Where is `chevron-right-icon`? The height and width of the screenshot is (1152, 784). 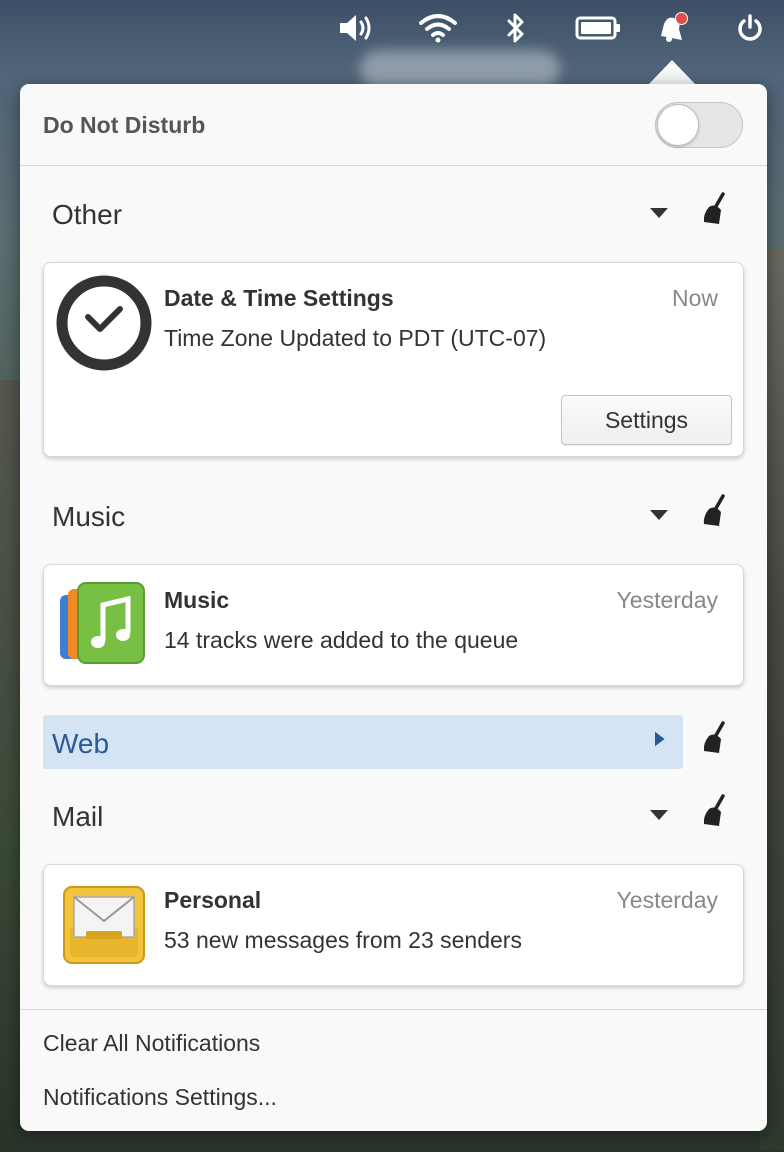
chevron-right-icon is located at coordinates (659, 739).